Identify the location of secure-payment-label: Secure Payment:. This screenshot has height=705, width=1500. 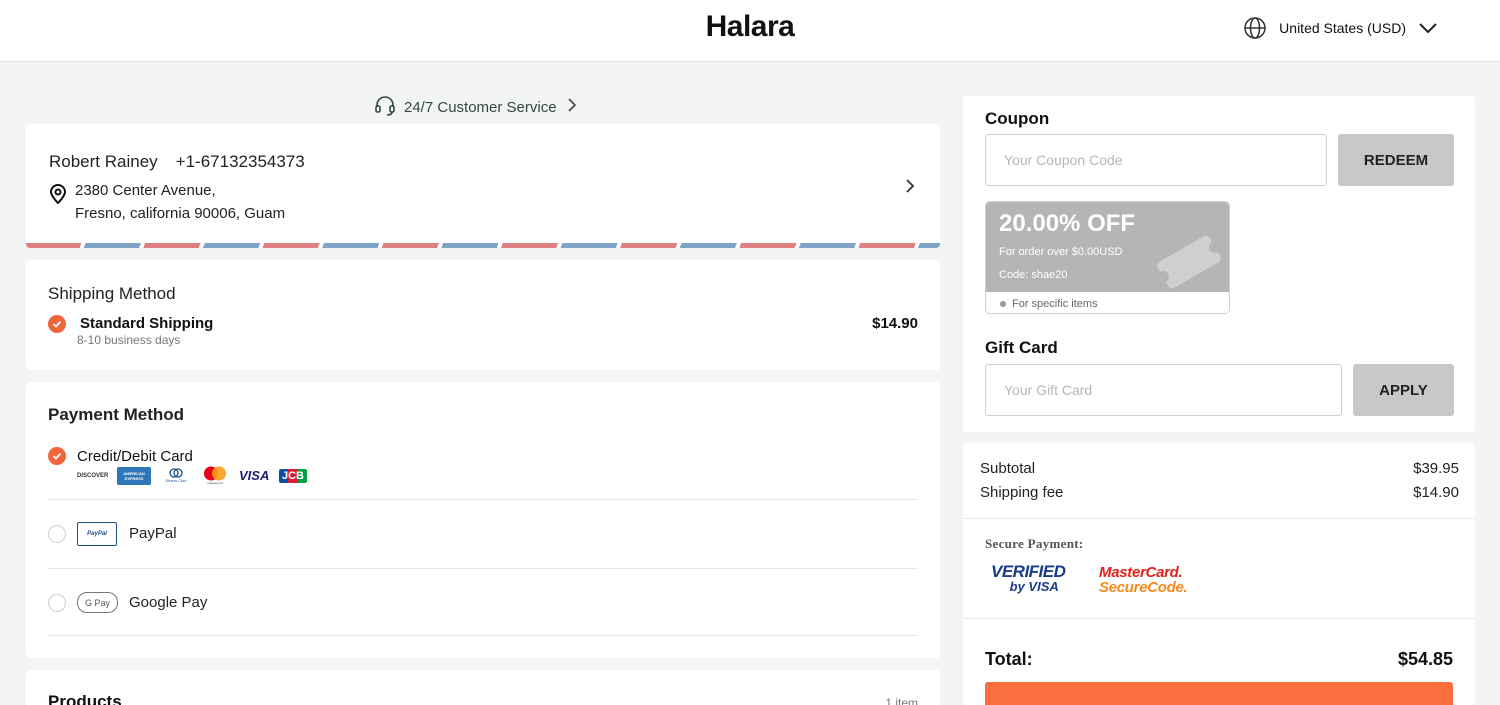
(1034, 543).